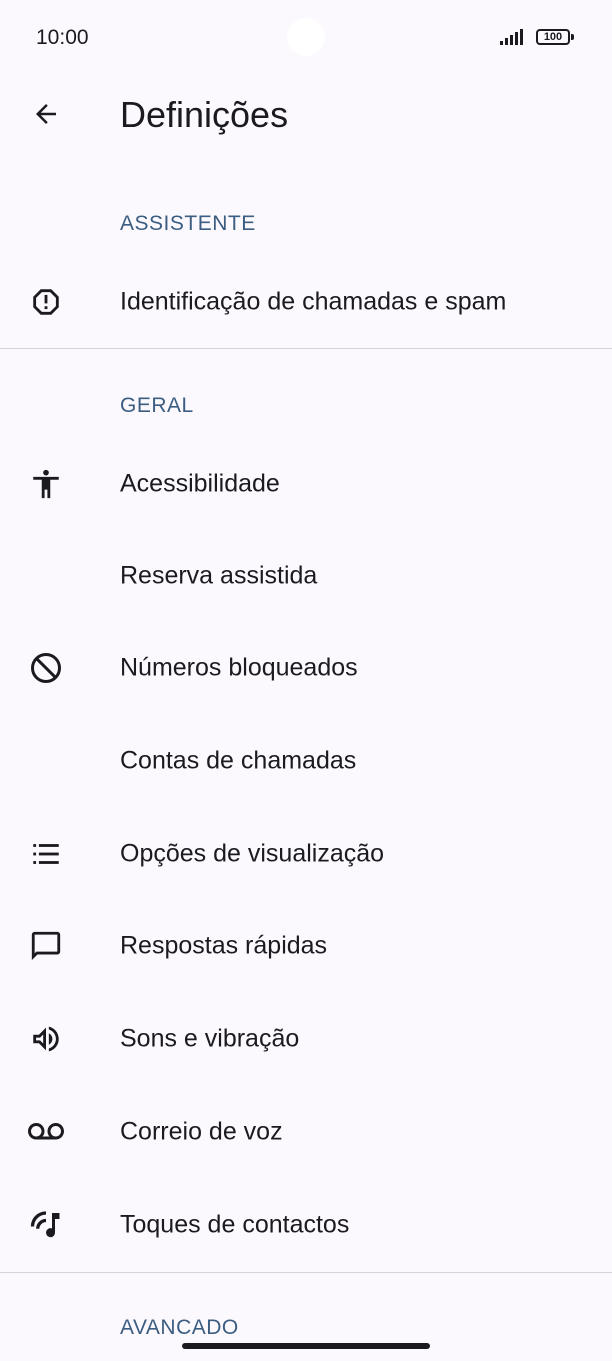 The image size is (612, 1361). Describe the element at coordinates (157, 405) in the screenshot. I see `section-header-general: GERAL` at that location.